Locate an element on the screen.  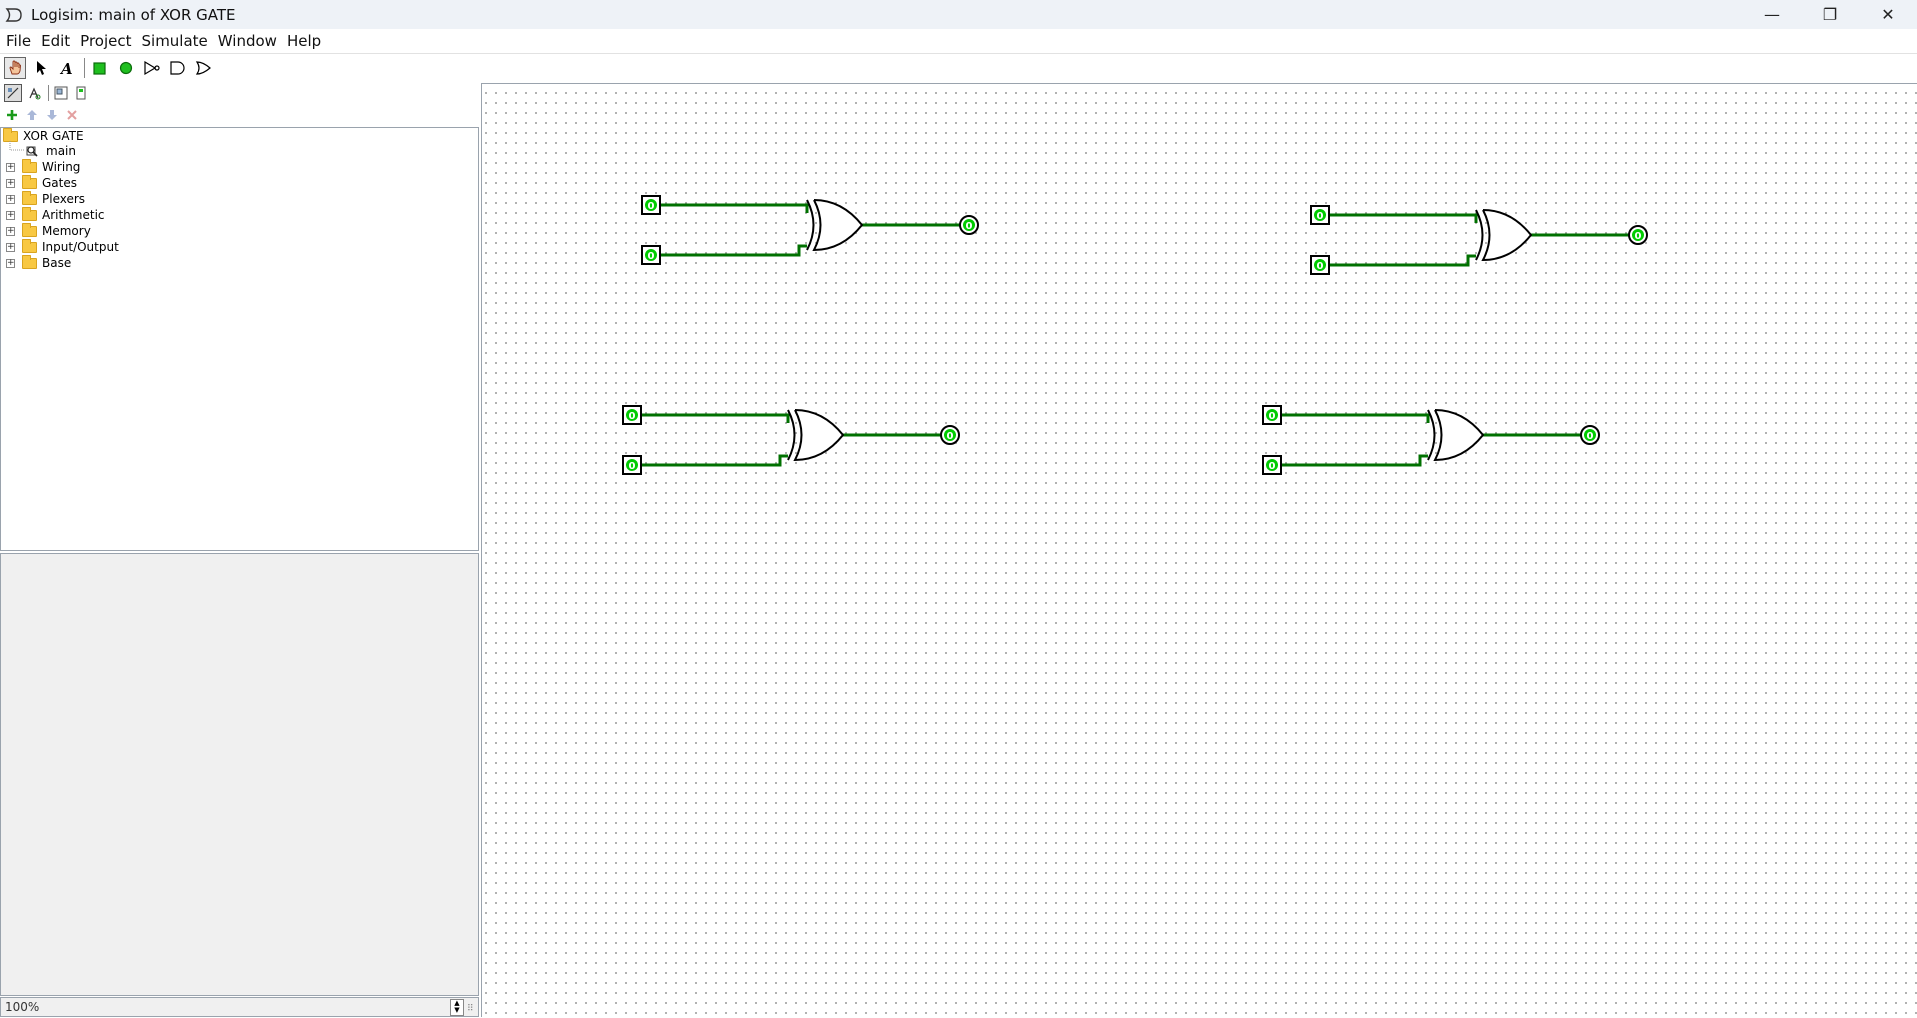
circuit-magnifier-icon is located at coordinates (32, 151).